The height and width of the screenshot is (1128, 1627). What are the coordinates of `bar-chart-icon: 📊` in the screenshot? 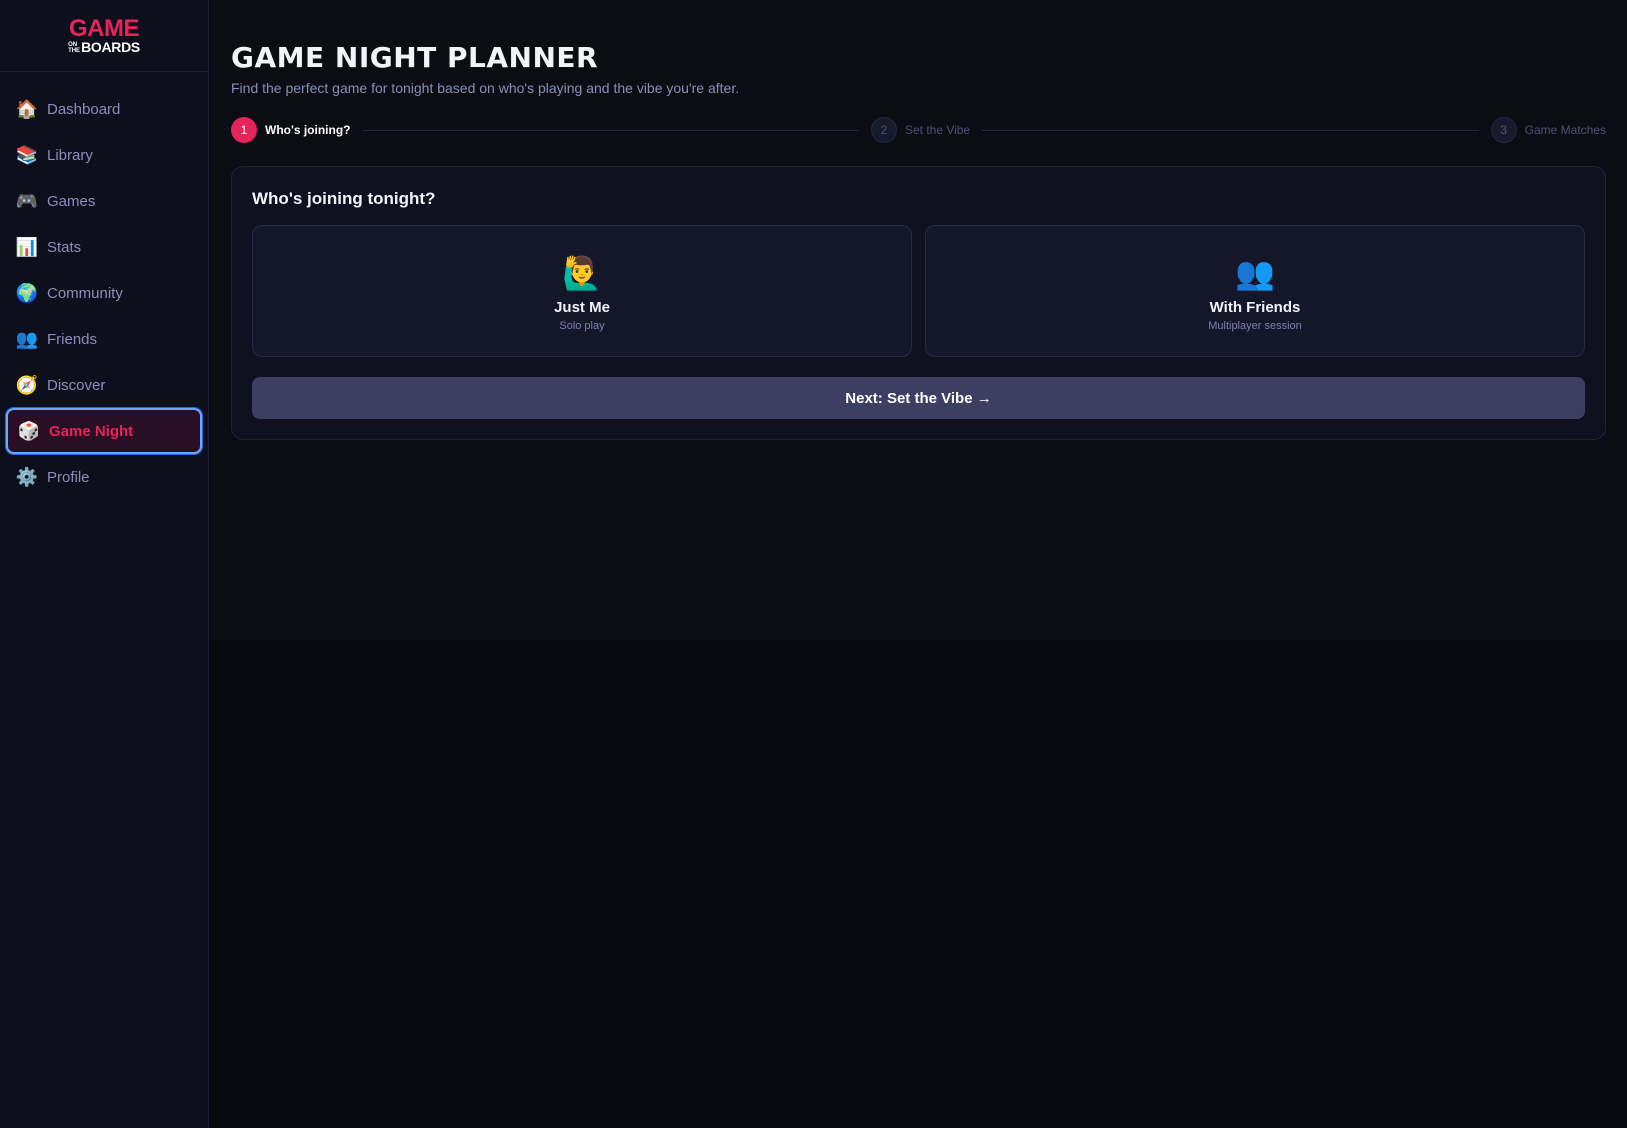 It's located at (27, 247).